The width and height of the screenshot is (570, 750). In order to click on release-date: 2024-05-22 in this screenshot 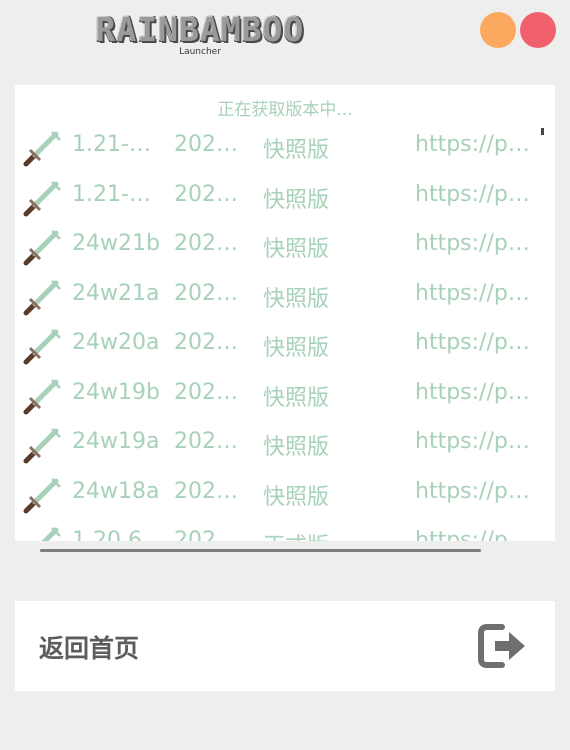, I will do `click(211, 293)`.